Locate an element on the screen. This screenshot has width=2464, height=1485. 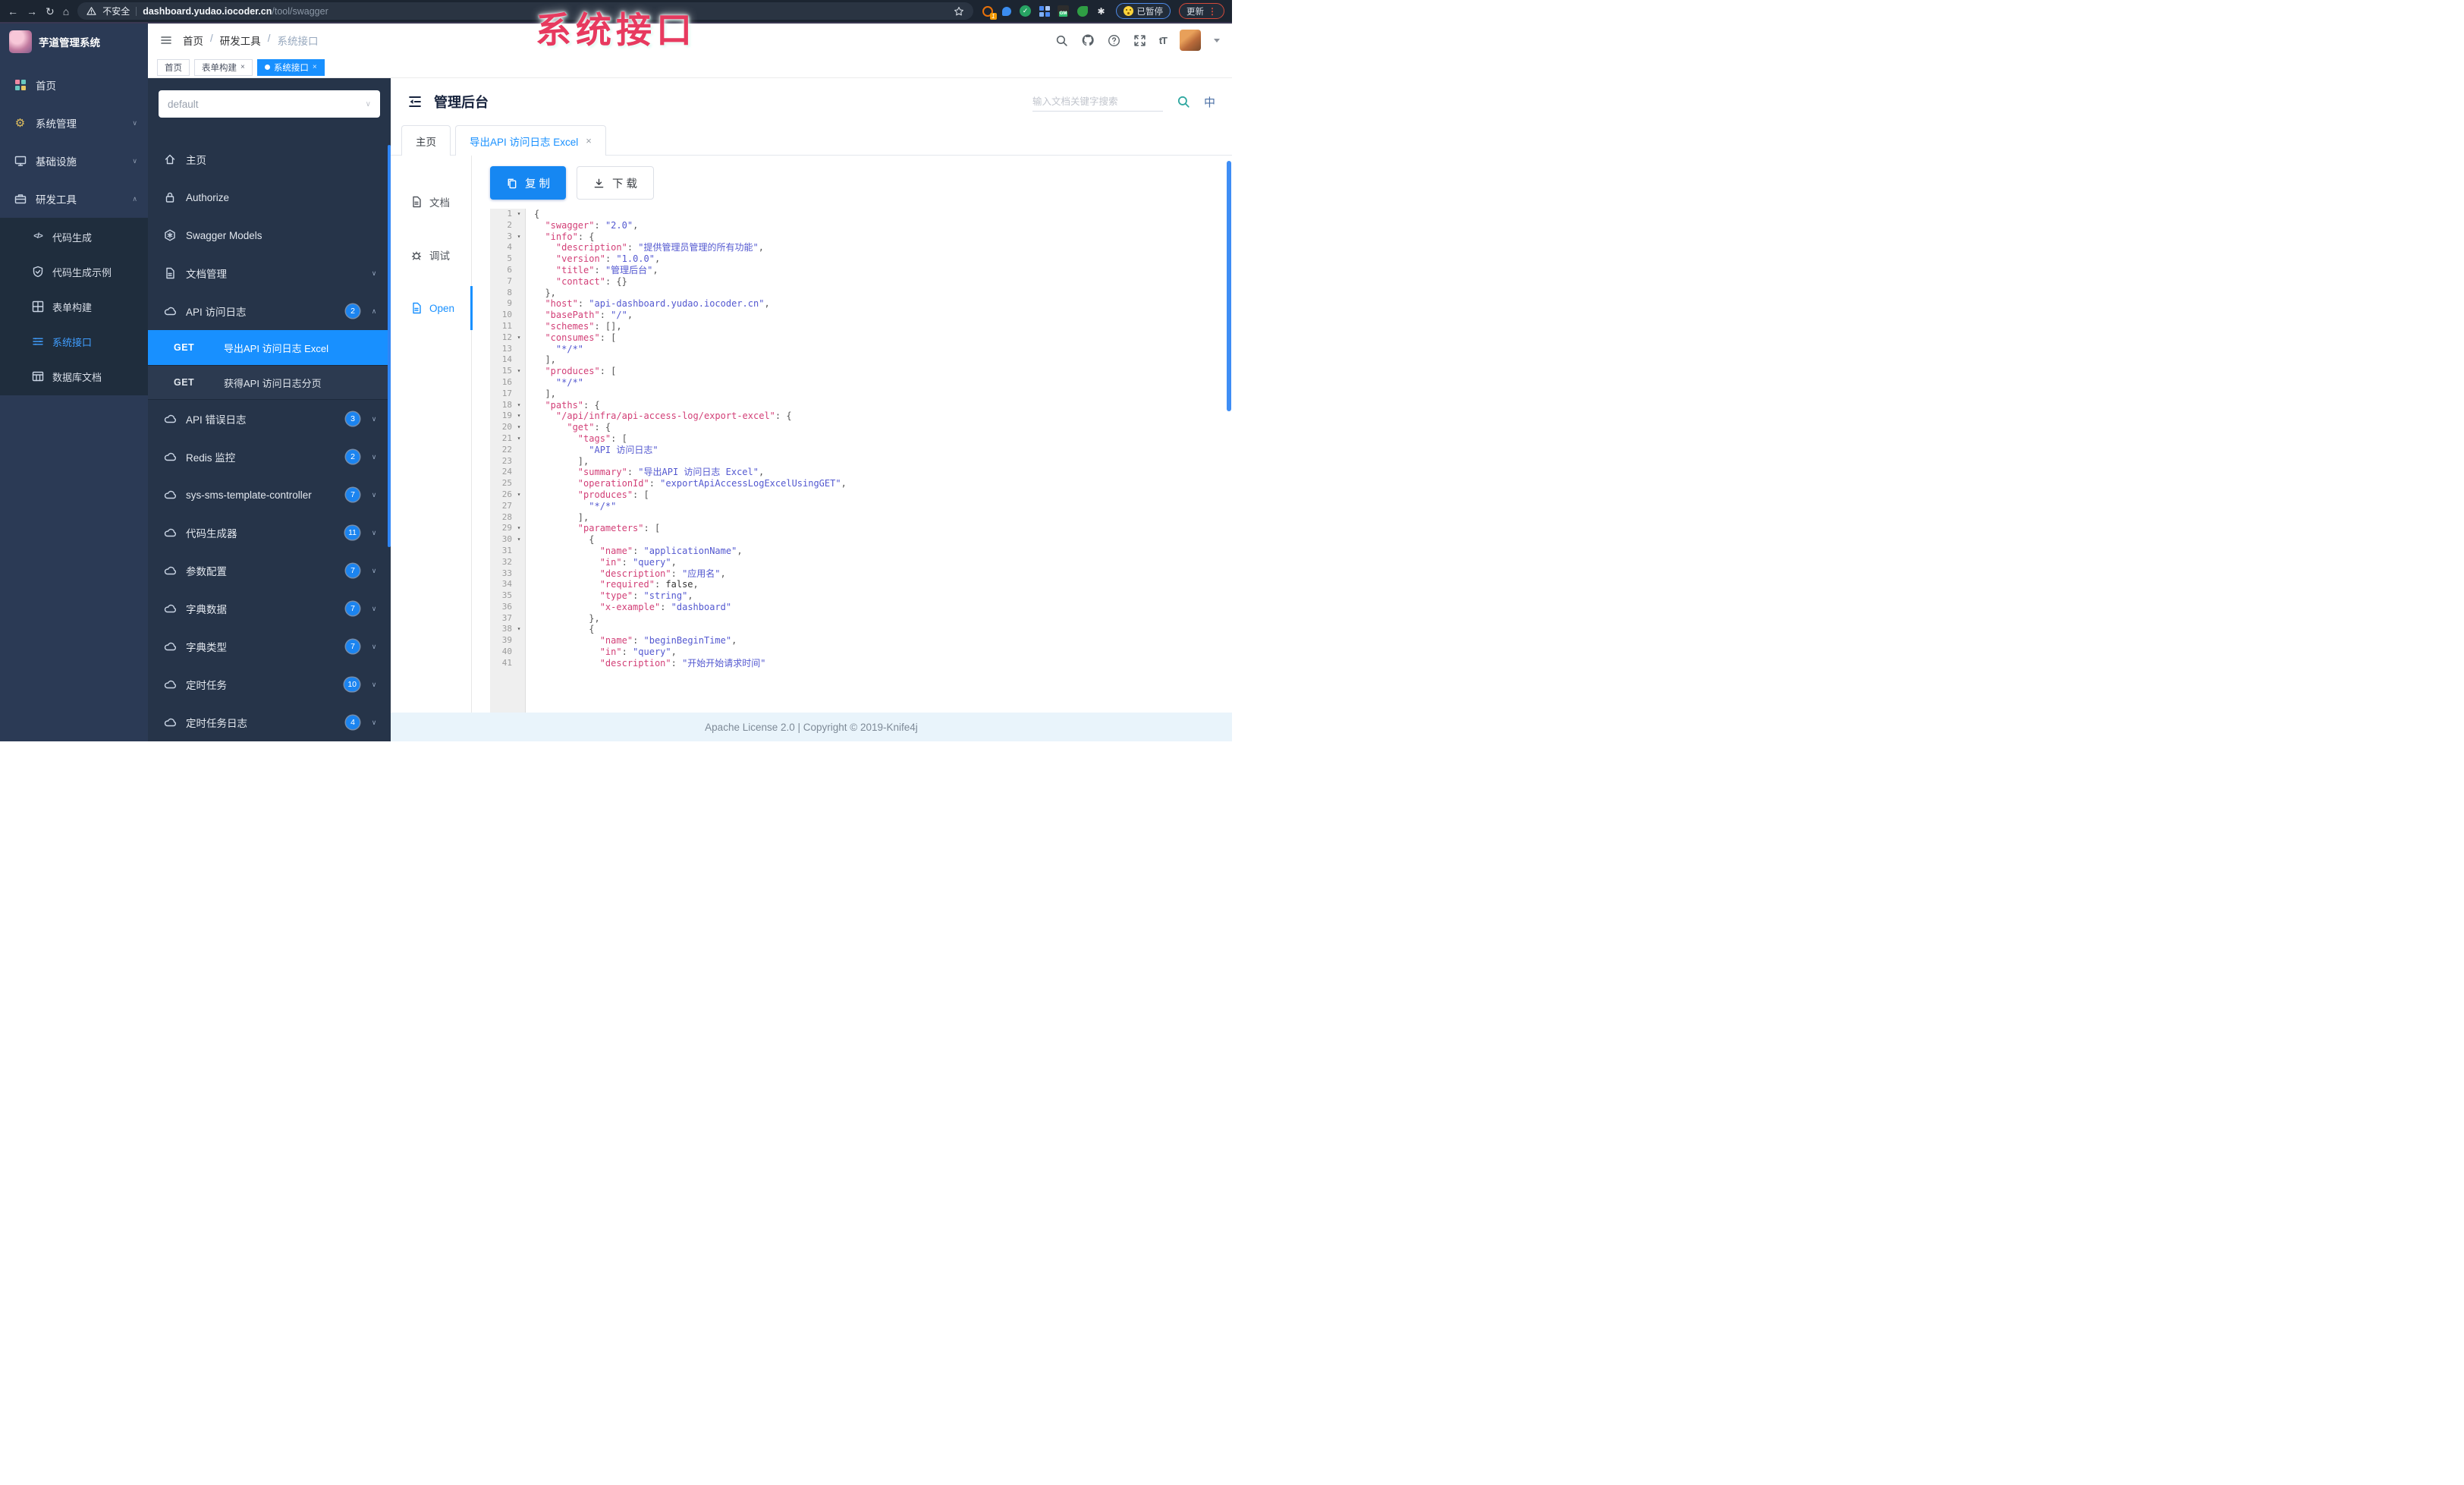
app-logo: 芋道管理系统 is located at coordinates (74, 42).